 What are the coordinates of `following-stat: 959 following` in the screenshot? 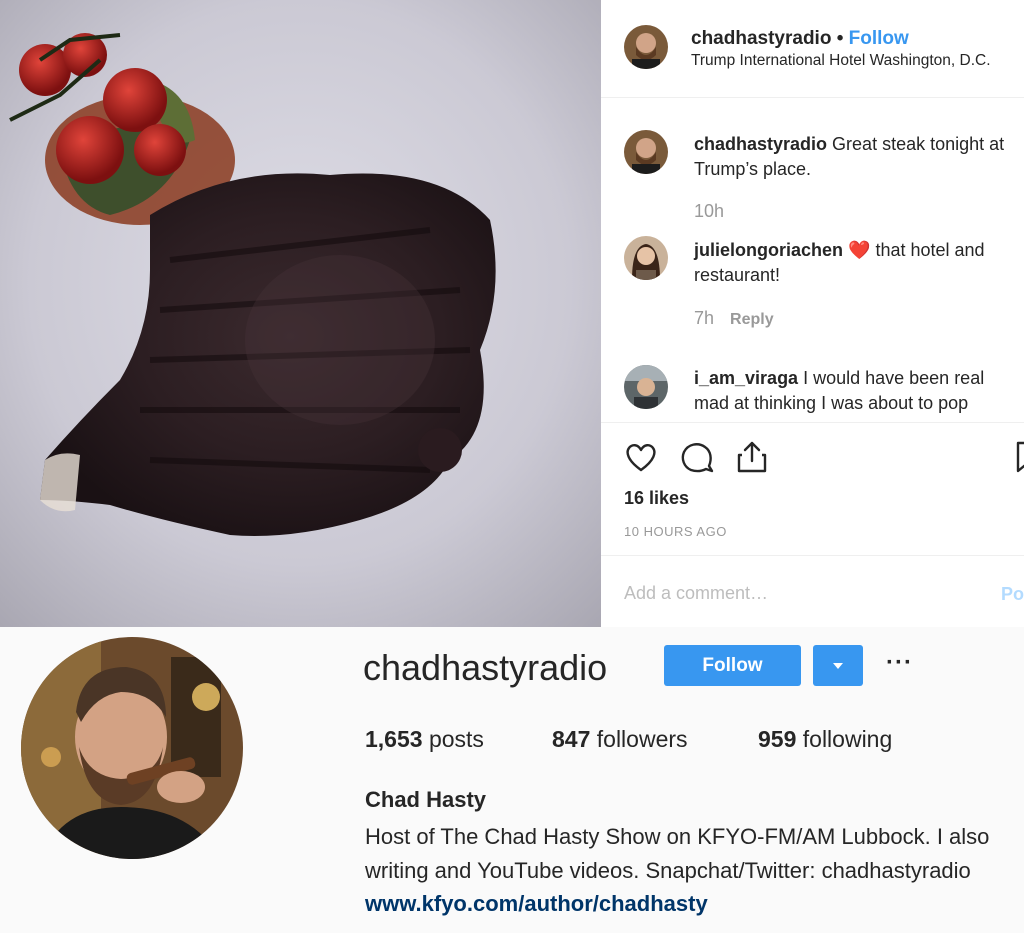 It's located at (825, 739).